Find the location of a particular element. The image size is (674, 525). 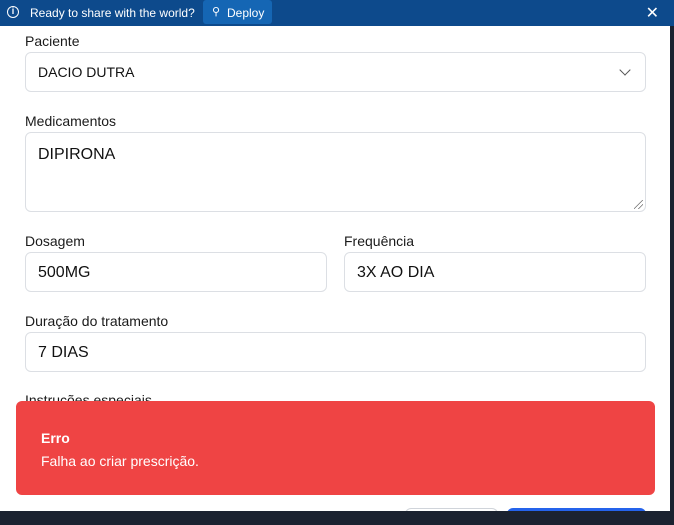

paciente-label: Paciente is located at coordinates (52, 41).